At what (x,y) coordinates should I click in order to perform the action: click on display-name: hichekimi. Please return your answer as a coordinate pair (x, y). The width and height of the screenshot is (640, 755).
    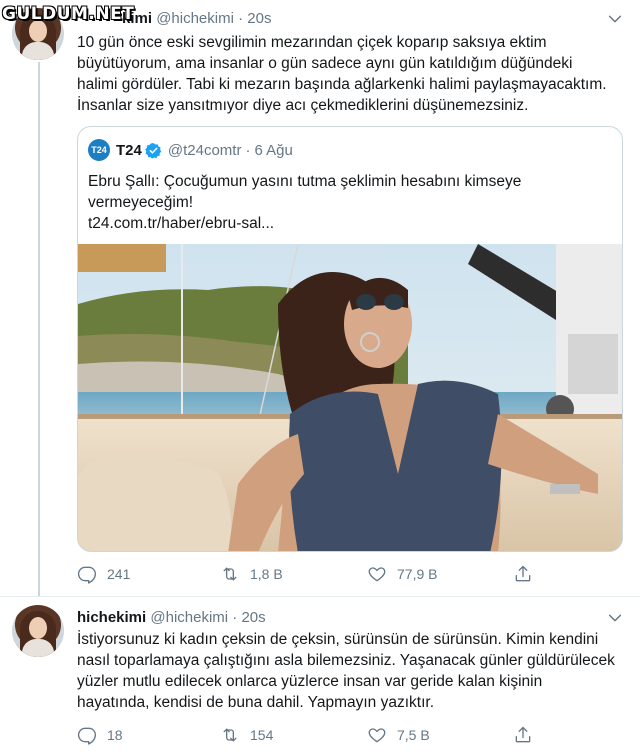
    Looking at the image, I should click on (111, 617).